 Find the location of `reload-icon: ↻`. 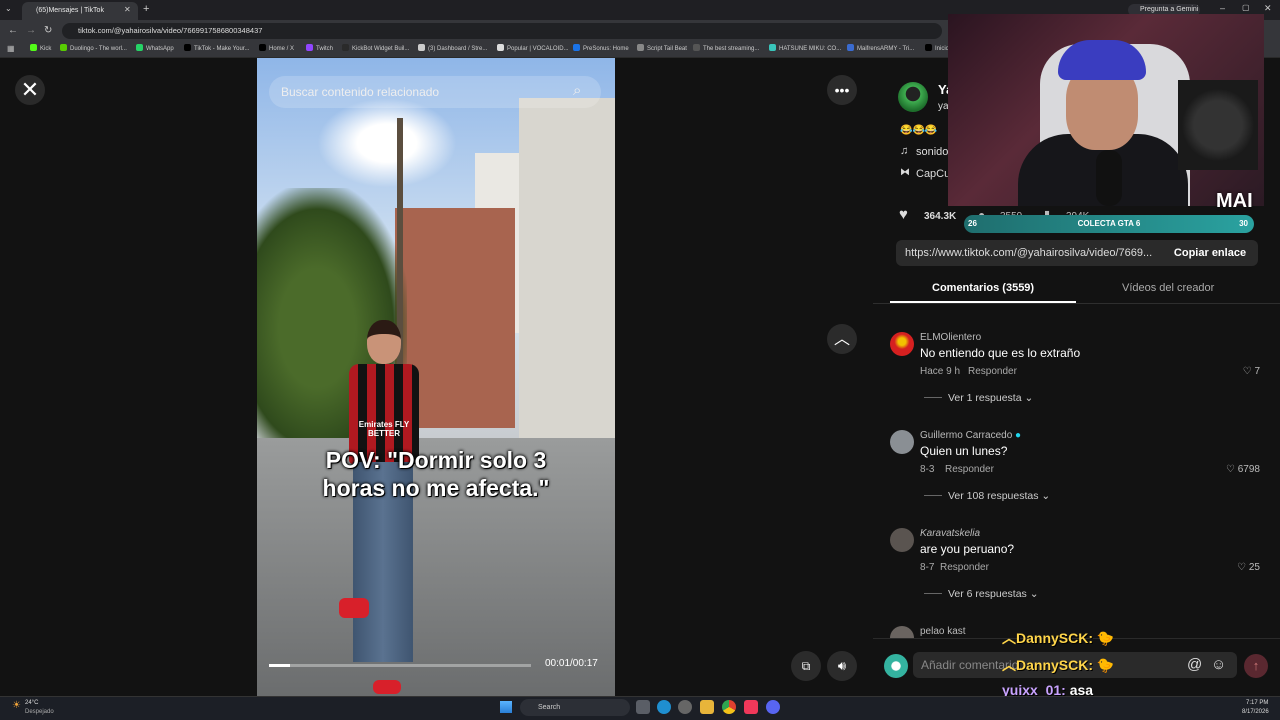

reload-icon: ↻ is located at coordinates (48, 30).